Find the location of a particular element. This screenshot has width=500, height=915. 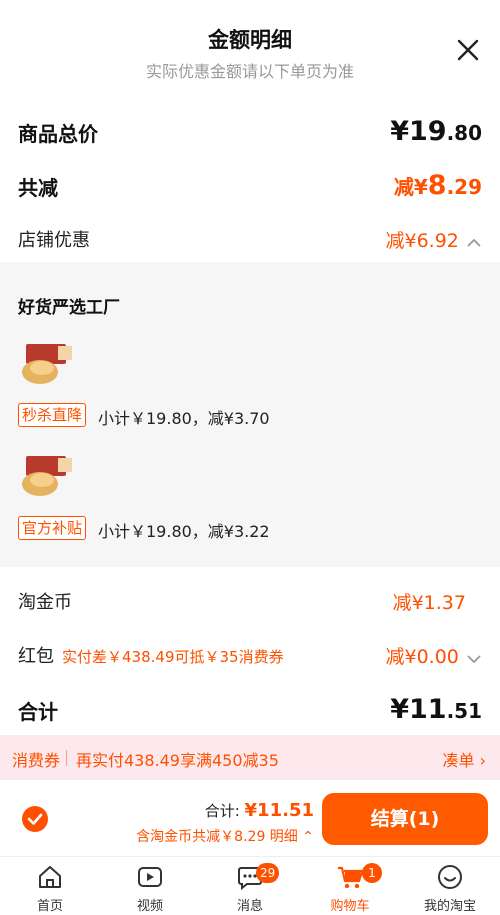

total-price-label: 商品总价 is located at coordinates (58, 134).